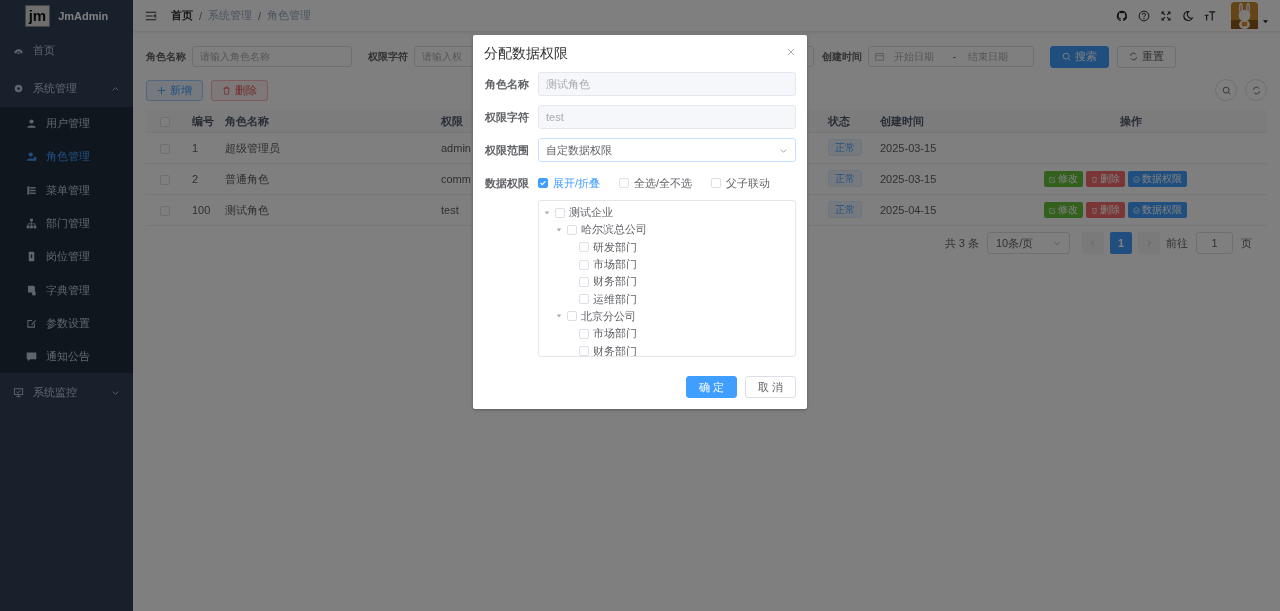 The width and height of the screenshot is (1280, 611). What do you see at coordinates (1214, 243) in the screenshot?
I see `page-number-field: 1` at bounding box center [1214, 243].